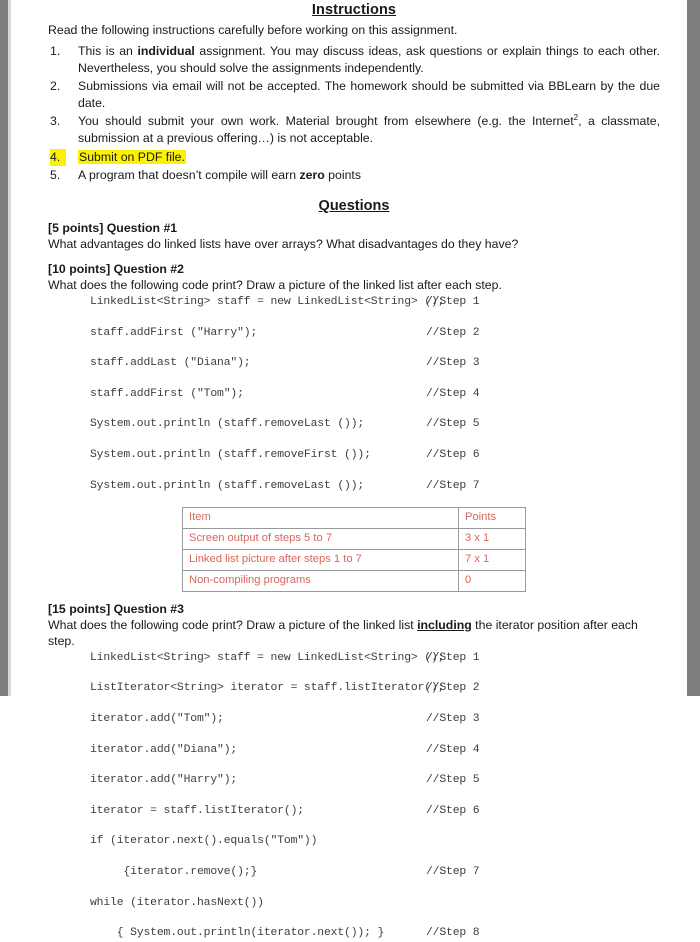 Image resolution: width=700 pixels, height=942 pixels. What do you see at coordinates (164, 780) in the screenshot?
I see `code-line-source: iterator.add("Harry");` at bounding box center [164, 780].